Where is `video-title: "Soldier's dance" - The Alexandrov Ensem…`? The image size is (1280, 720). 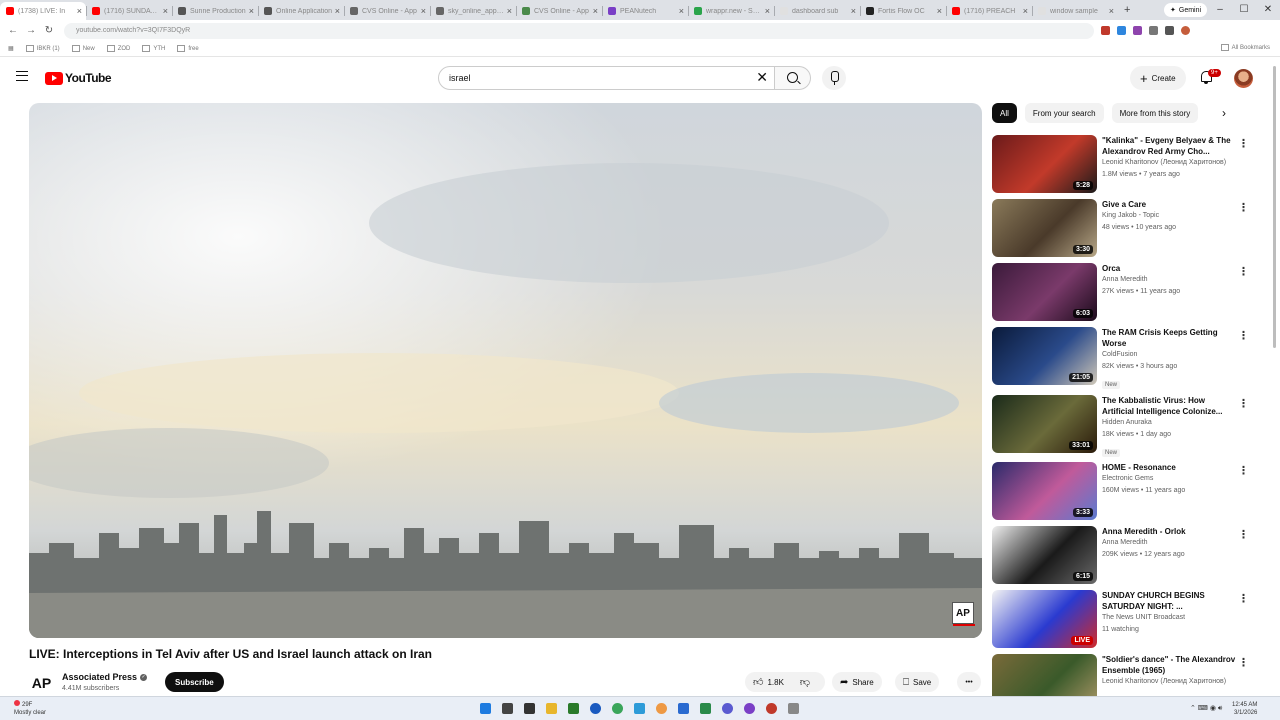
video-title: "Soldier's dance" - The Alexandrov Ensem… is located at coordinates (1169, 665).